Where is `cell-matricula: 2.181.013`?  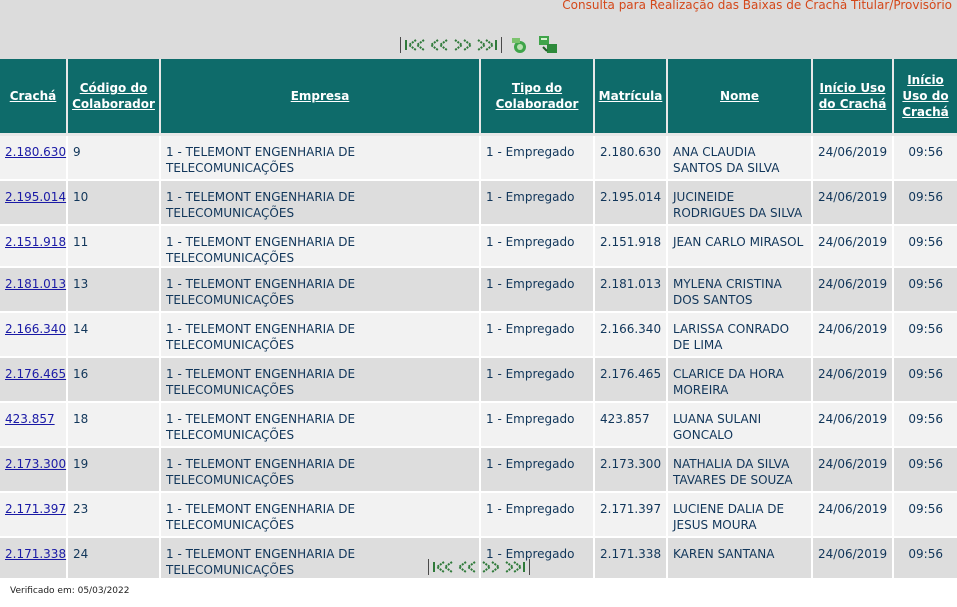
cell-matricula: 2.181.013 is located at coordinates (631, 290).